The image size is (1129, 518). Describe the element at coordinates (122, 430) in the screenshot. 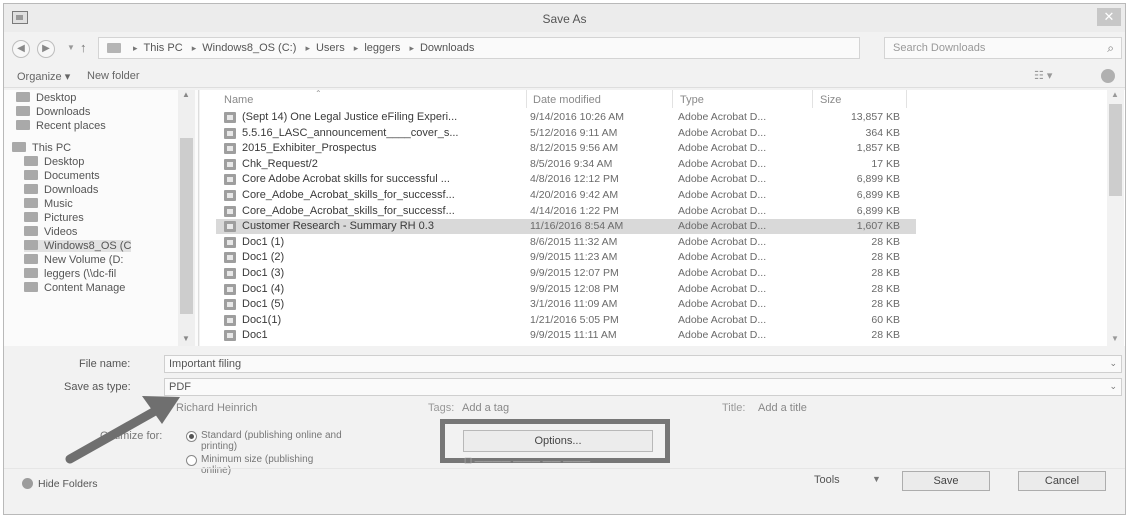

I see `annotation-arrow` at that location.